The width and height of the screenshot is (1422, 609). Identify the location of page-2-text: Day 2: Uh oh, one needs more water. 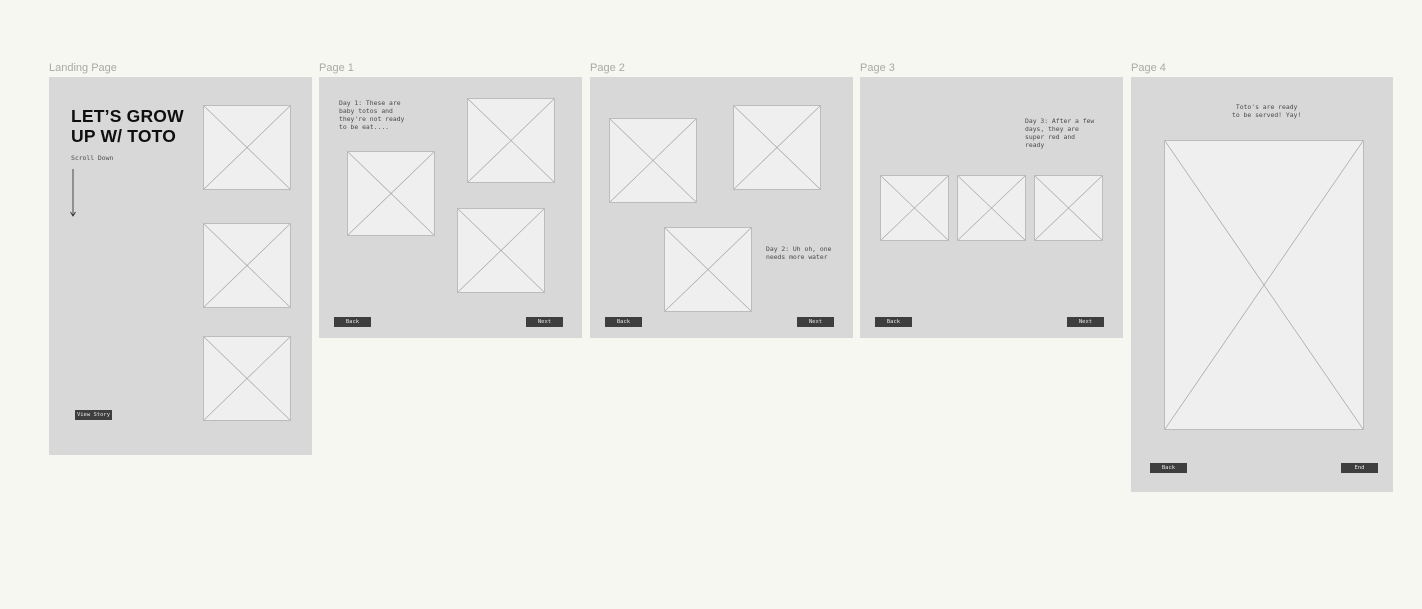
(799, 253).